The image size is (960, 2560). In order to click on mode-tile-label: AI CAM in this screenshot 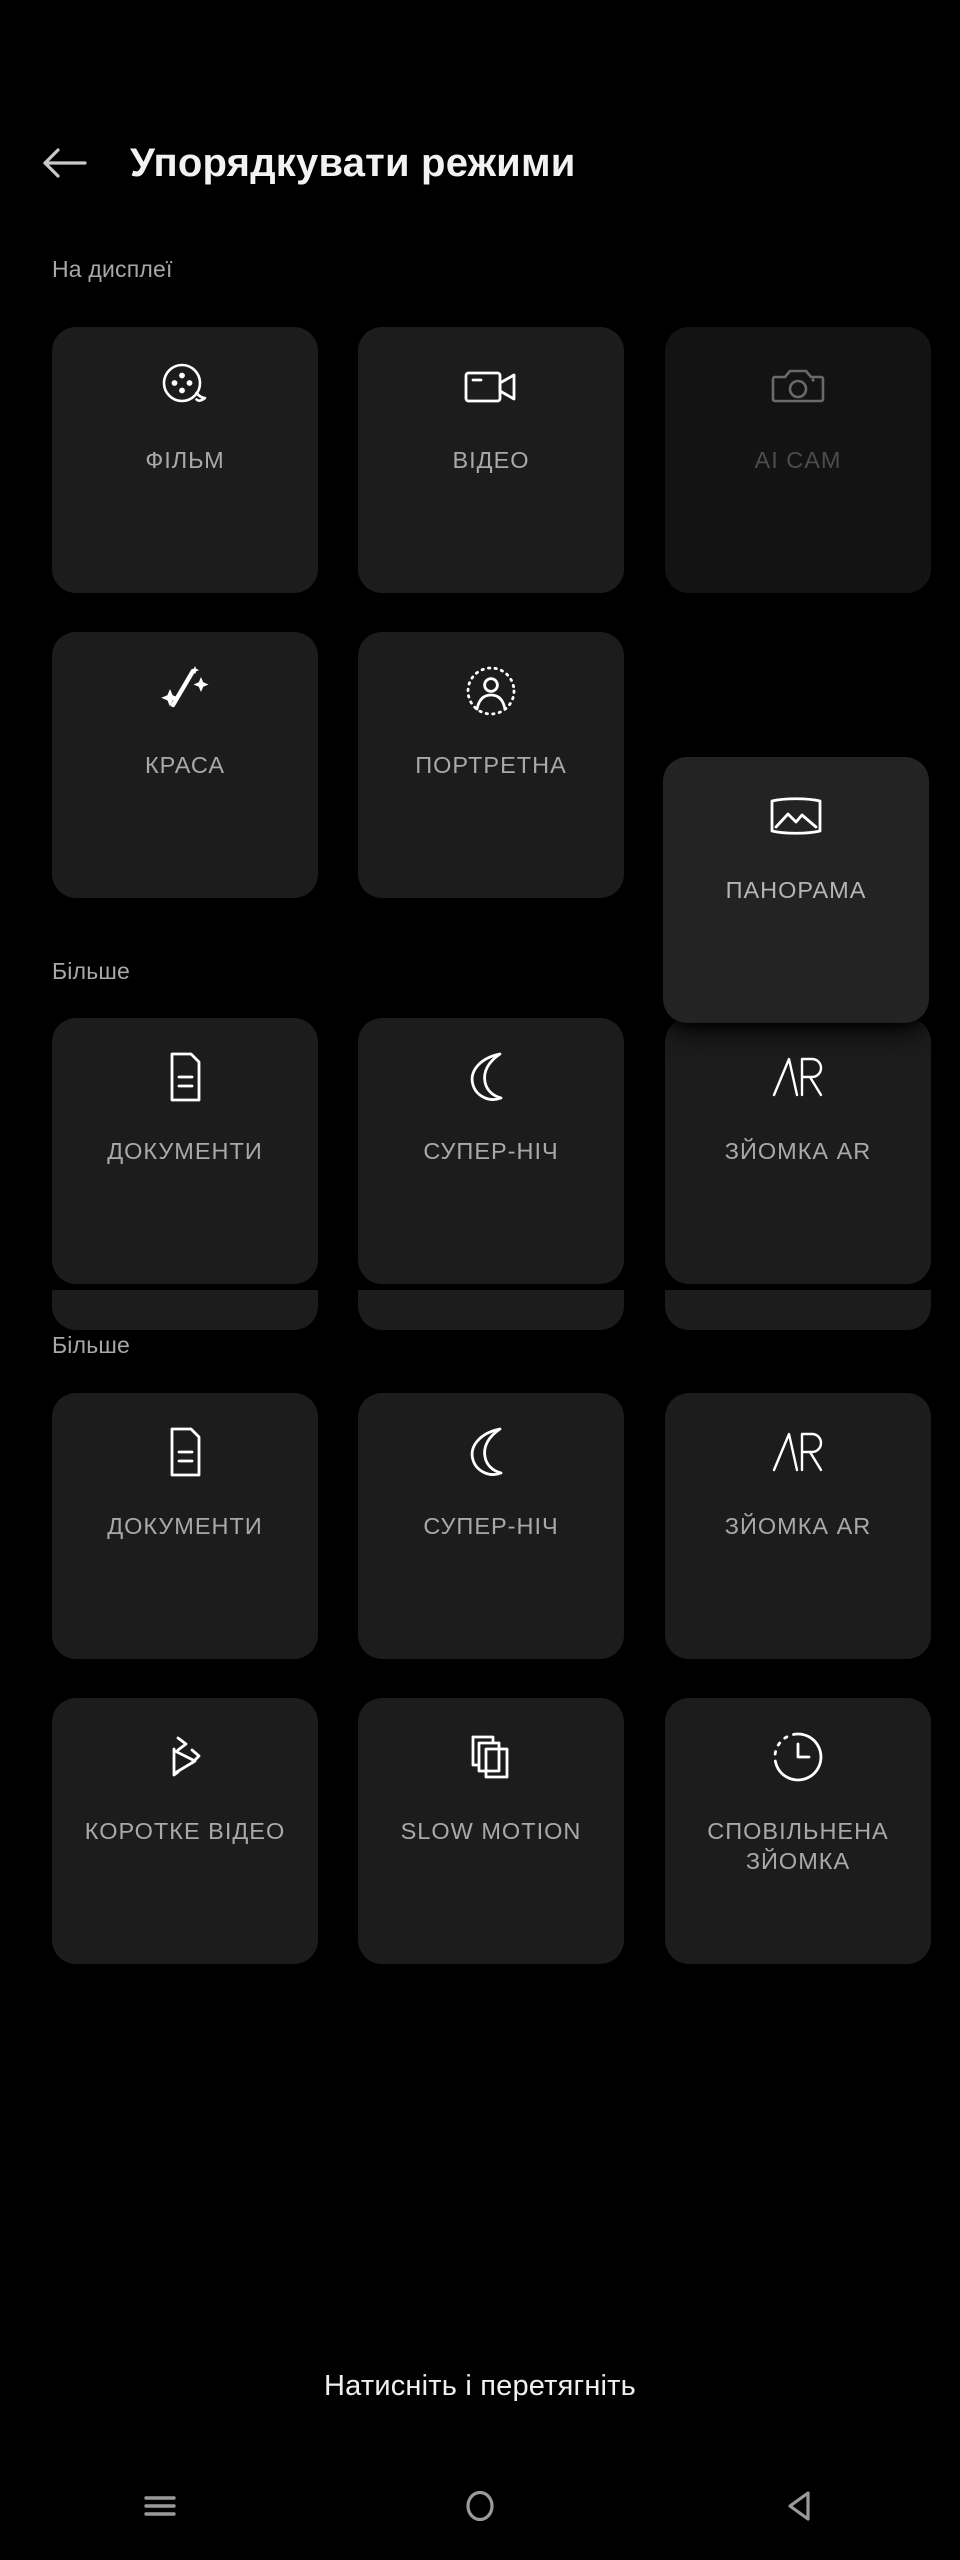, I will do `click(798, 460)`.